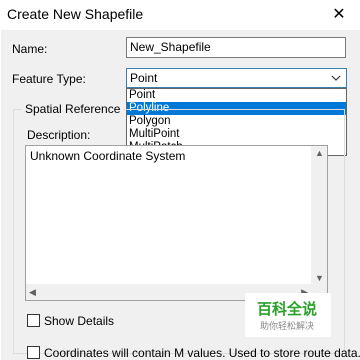  Describe the element at coordinates (75, 14) in the screenshot. I see `window-title: Create New Shapefile` at that location.